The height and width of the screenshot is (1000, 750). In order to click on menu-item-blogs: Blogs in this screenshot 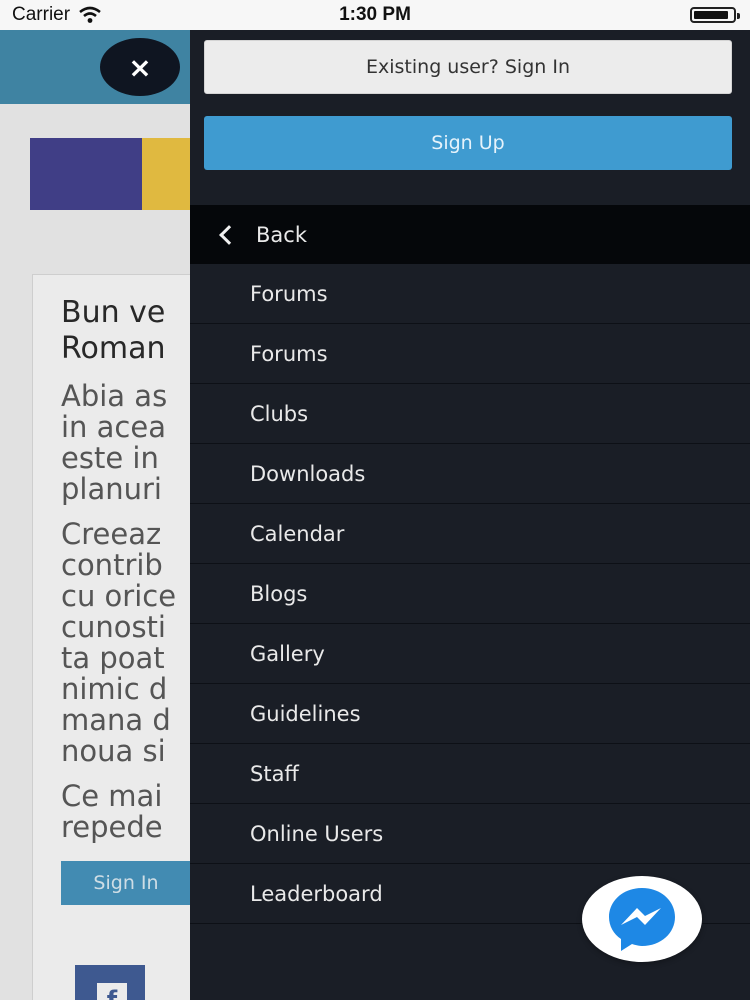, I will do `click(470, 594)`.